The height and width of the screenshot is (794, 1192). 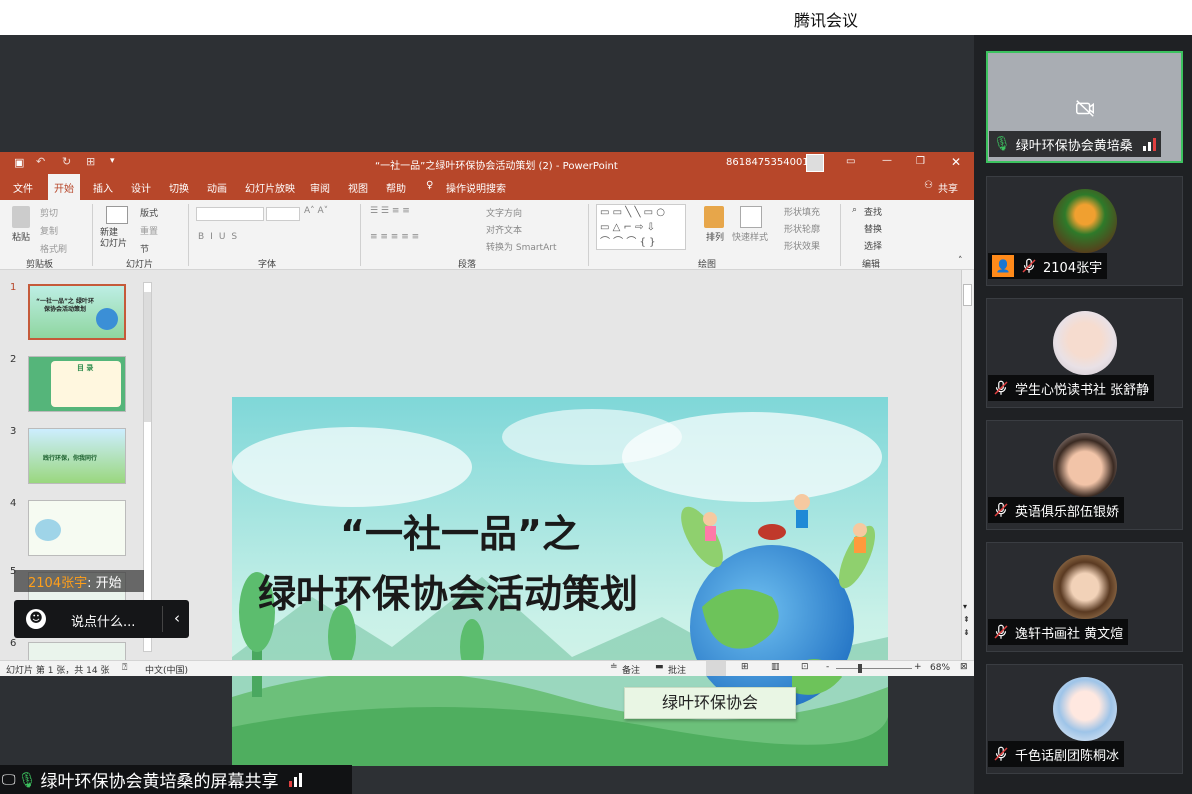 What do you see at coordinates (707, 265) in the screenshot?
I see `group-drawing-label: 绘图` at bounding box center [707, 265].